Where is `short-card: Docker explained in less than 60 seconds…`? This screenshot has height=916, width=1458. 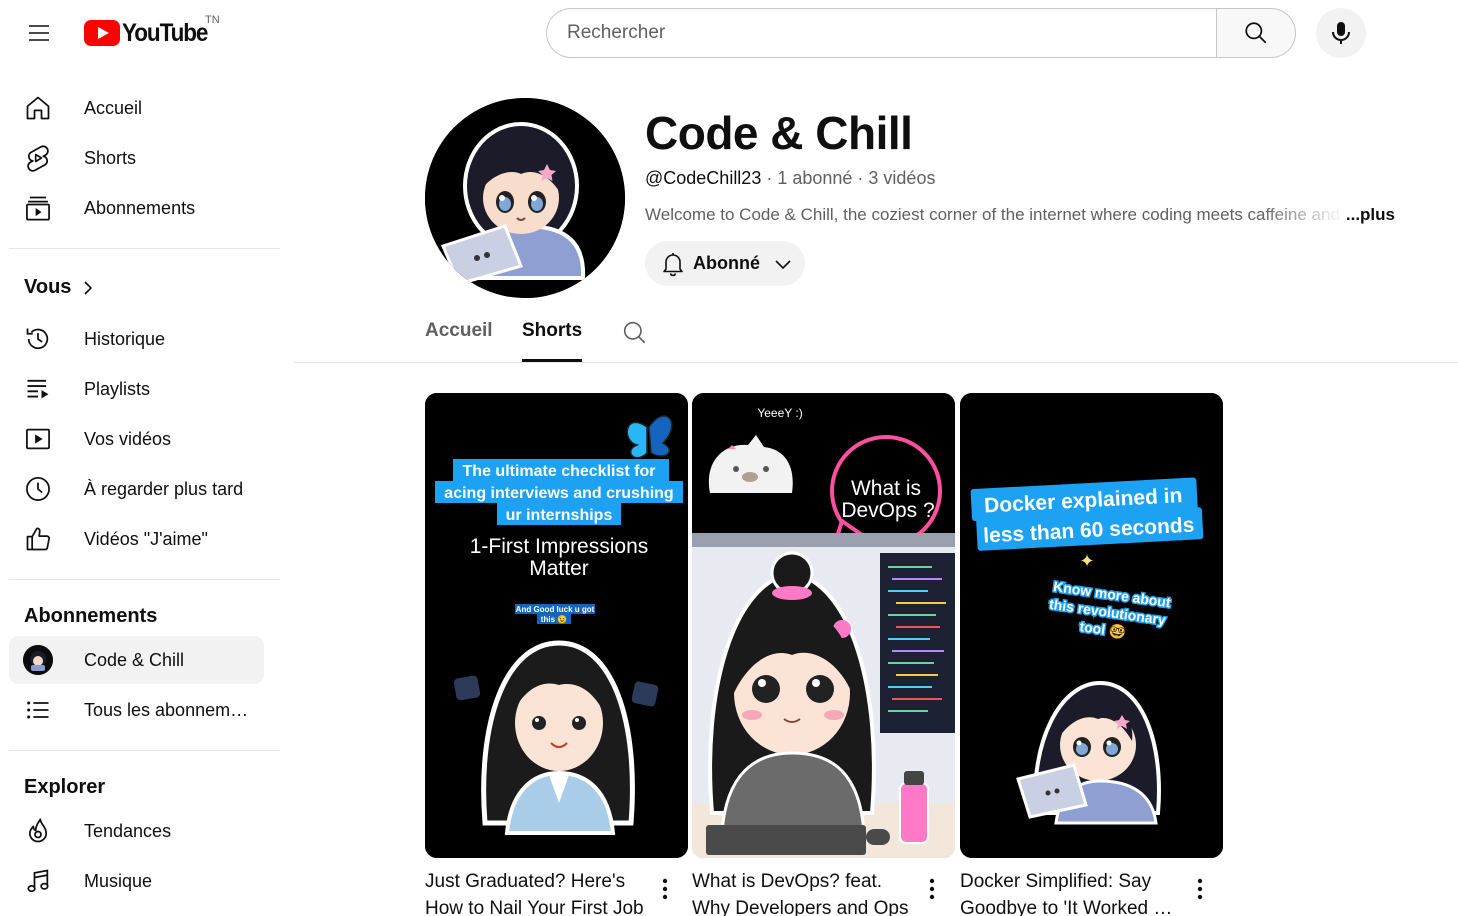
short-card: Docker explained in less than 60 seconds… is located at coordinates (1091, 654).